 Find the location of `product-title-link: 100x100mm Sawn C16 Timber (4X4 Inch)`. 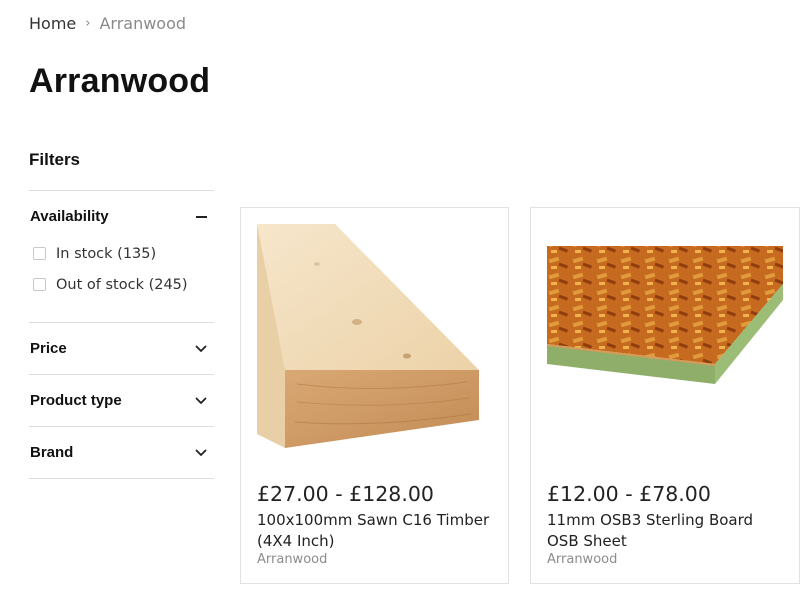

product-title-link: 100x100mm Sawn C16 Timber (4X4 Inch) is located at coordinates (377, 531).